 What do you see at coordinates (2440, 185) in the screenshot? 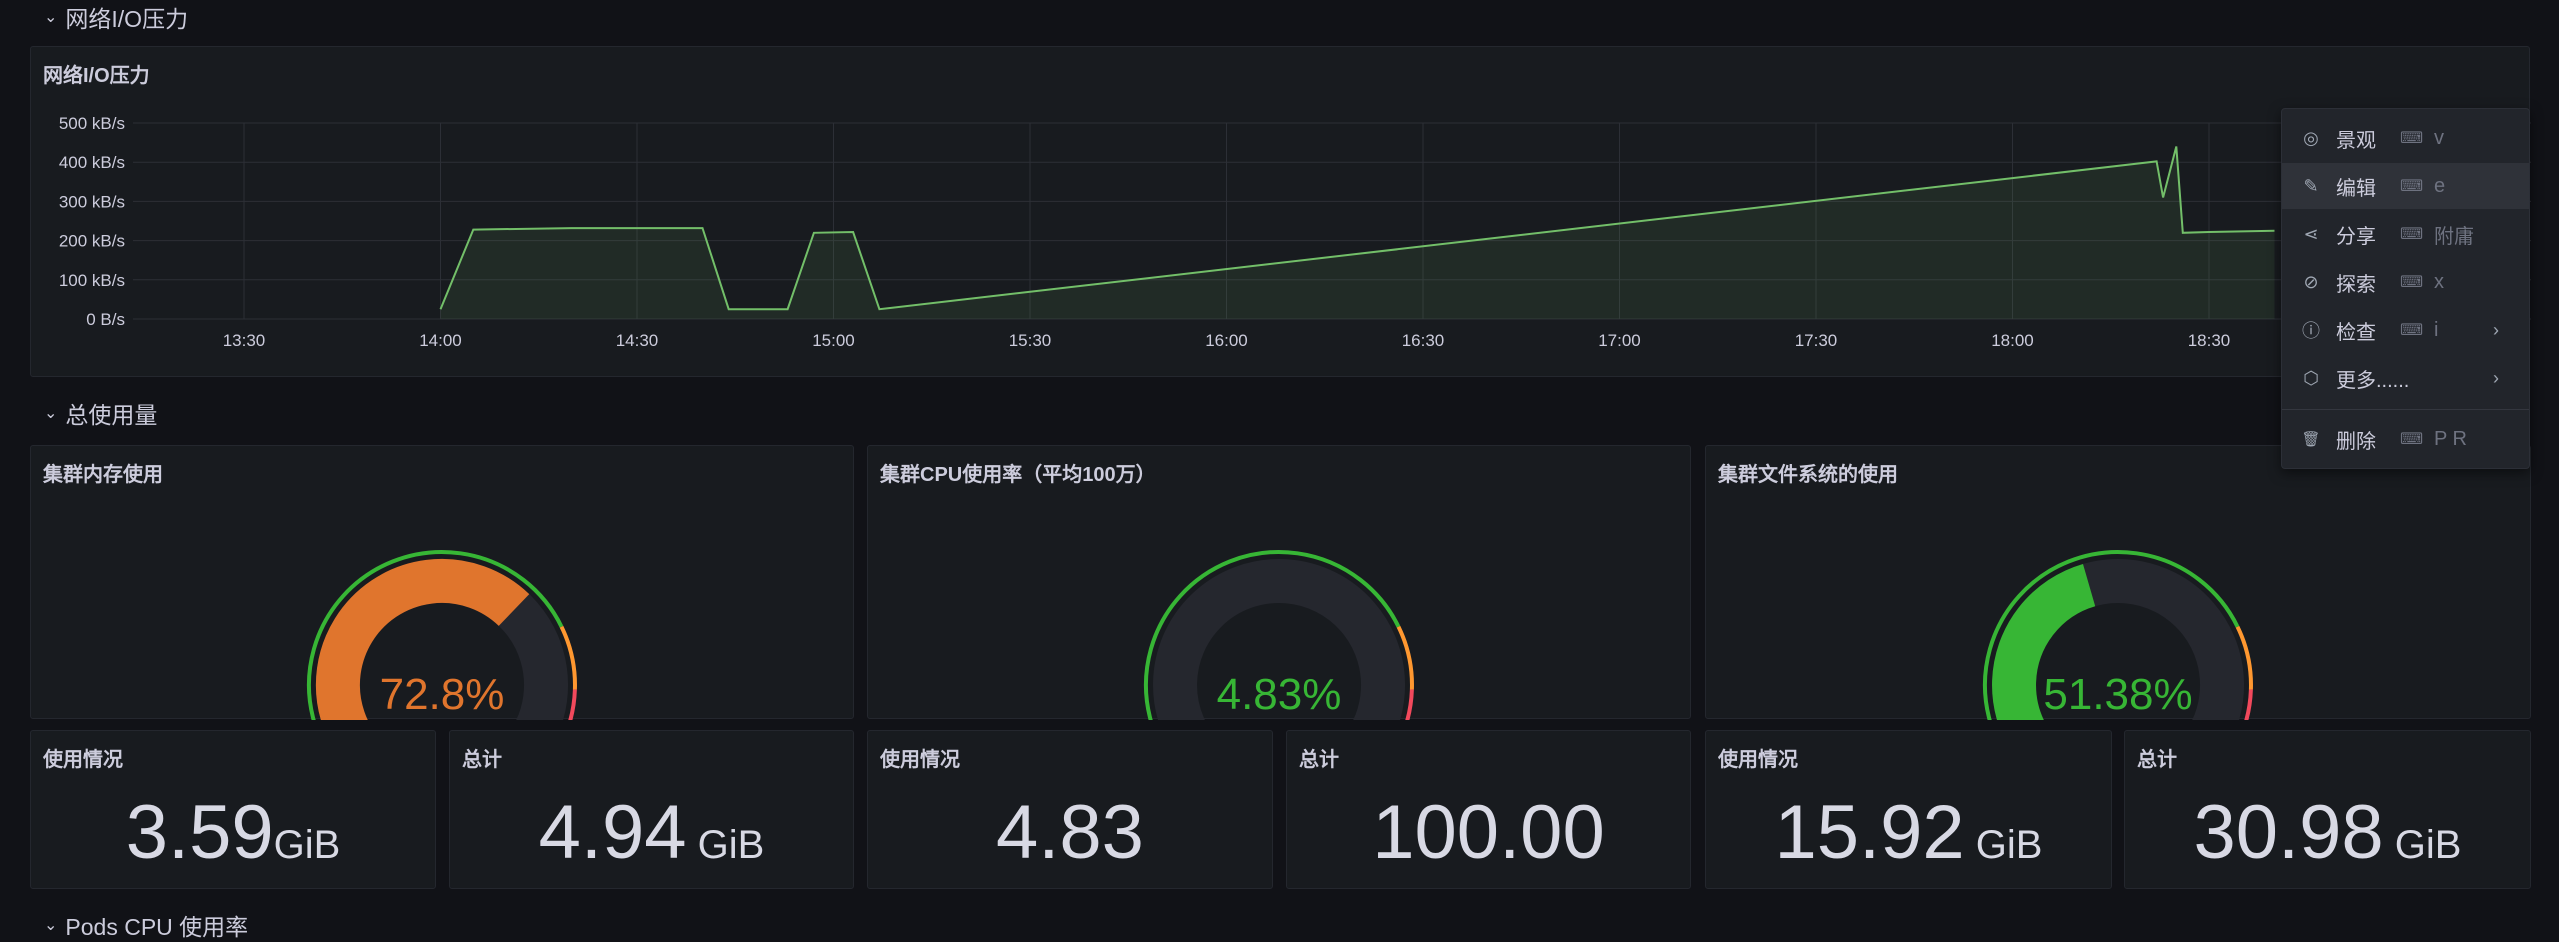
I see `menu-item-shortcut: e` at bounding box center [2440, 185].